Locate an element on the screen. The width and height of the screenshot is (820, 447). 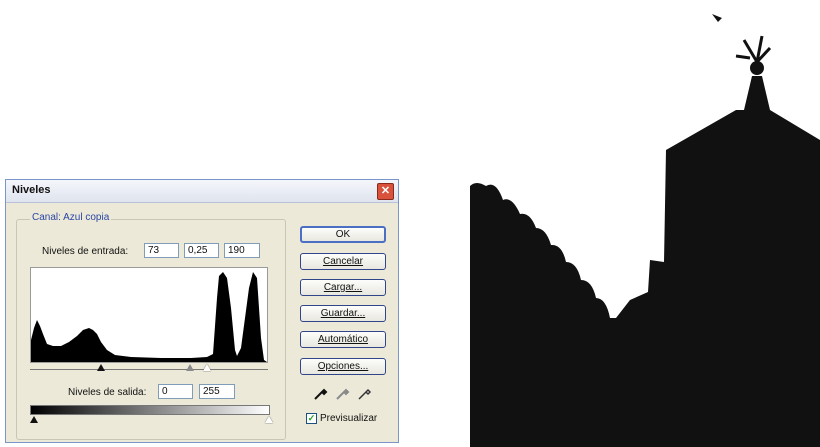
check-icon: ✓ is located at coordinates (311, 418).